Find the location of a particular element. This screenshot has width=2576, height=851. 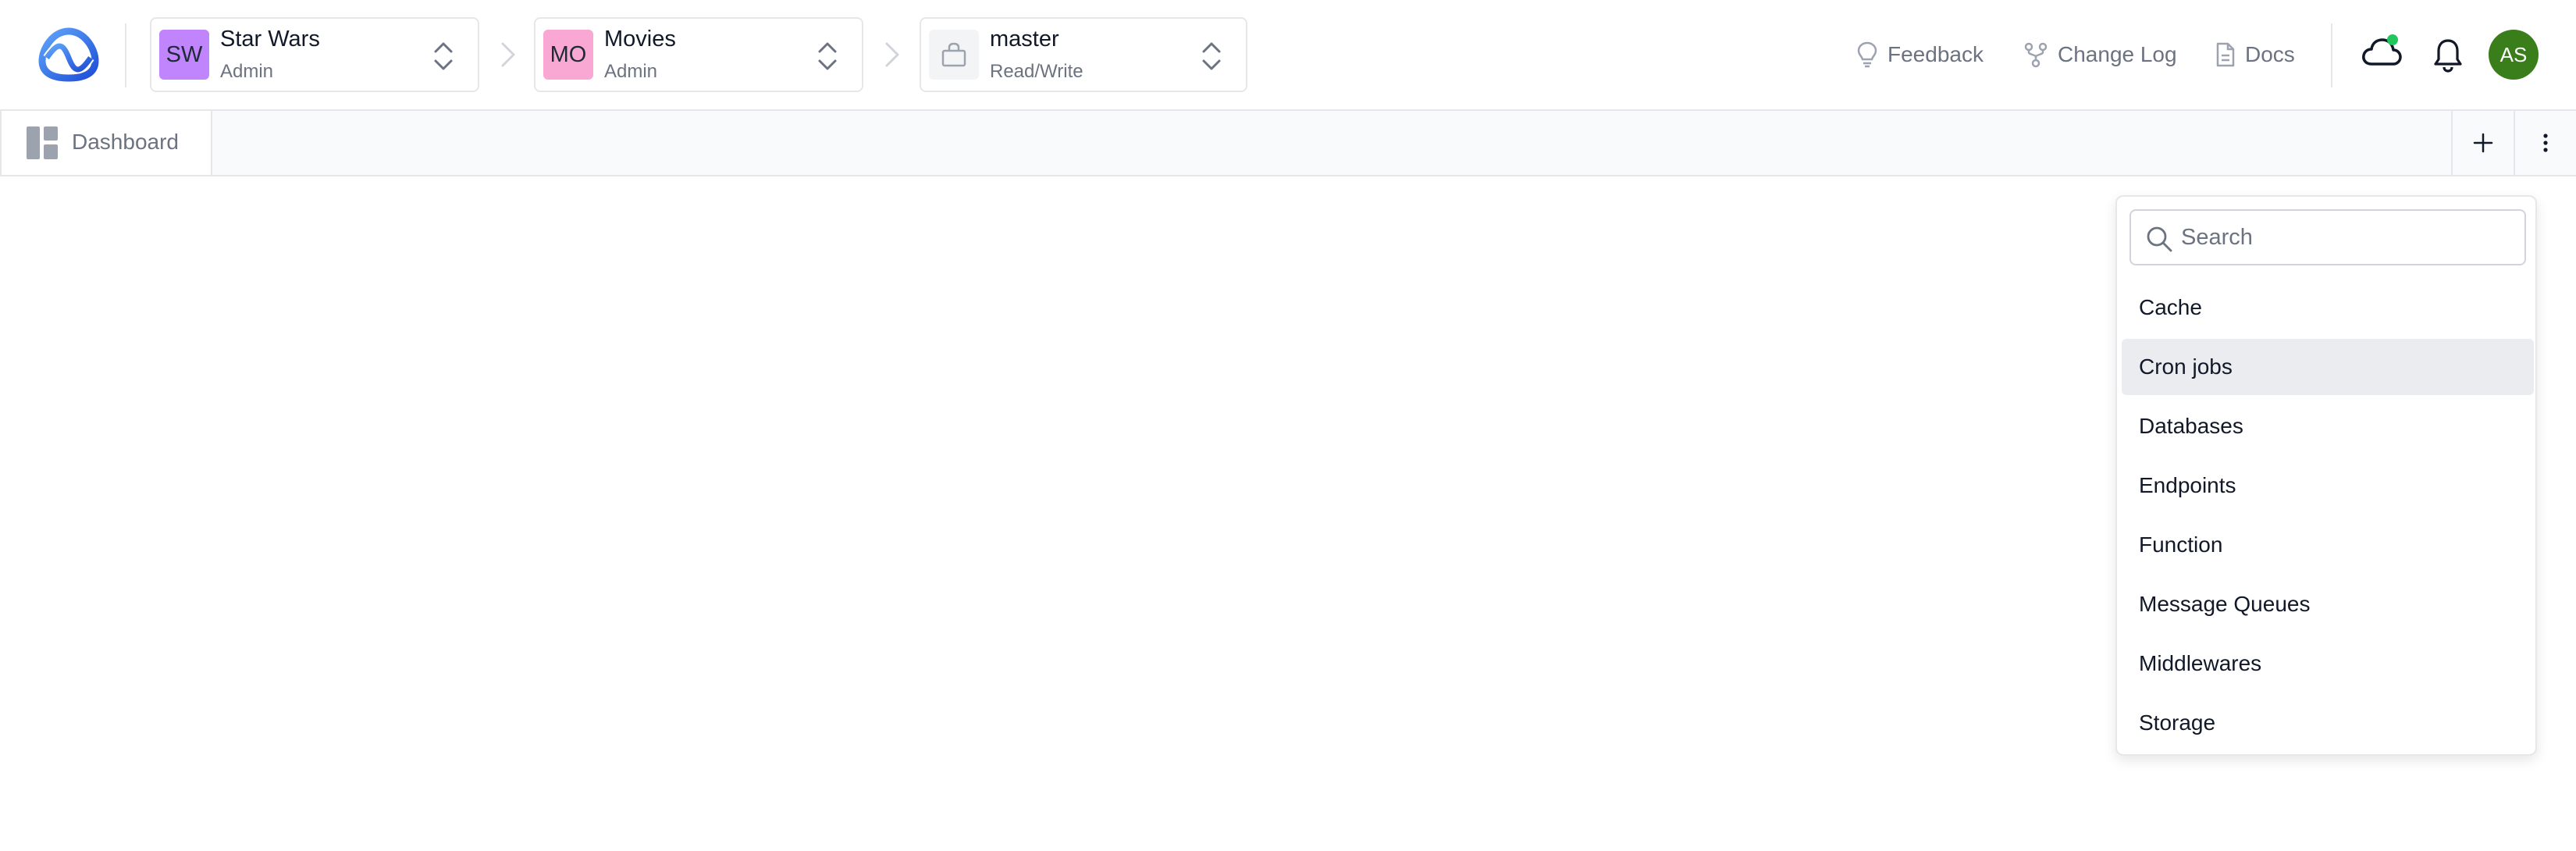

change-log-label: Change Log is located at coordinates (2117, 54).